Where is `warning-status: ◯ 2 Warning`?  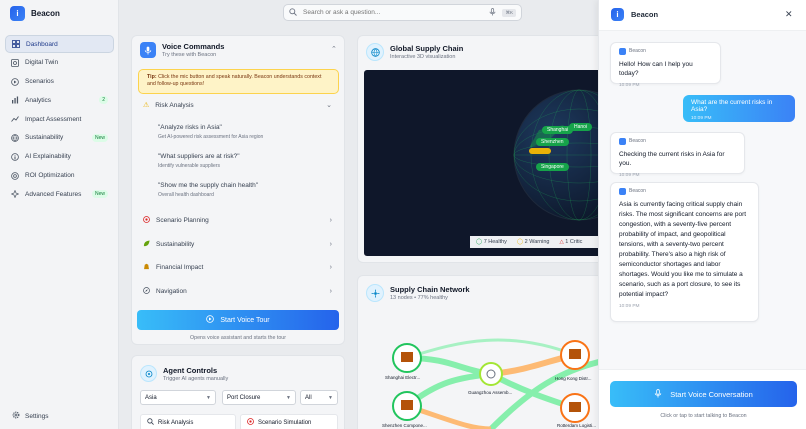
warning-status: ◯ 2 Warning is located at coordinates (533, 242).